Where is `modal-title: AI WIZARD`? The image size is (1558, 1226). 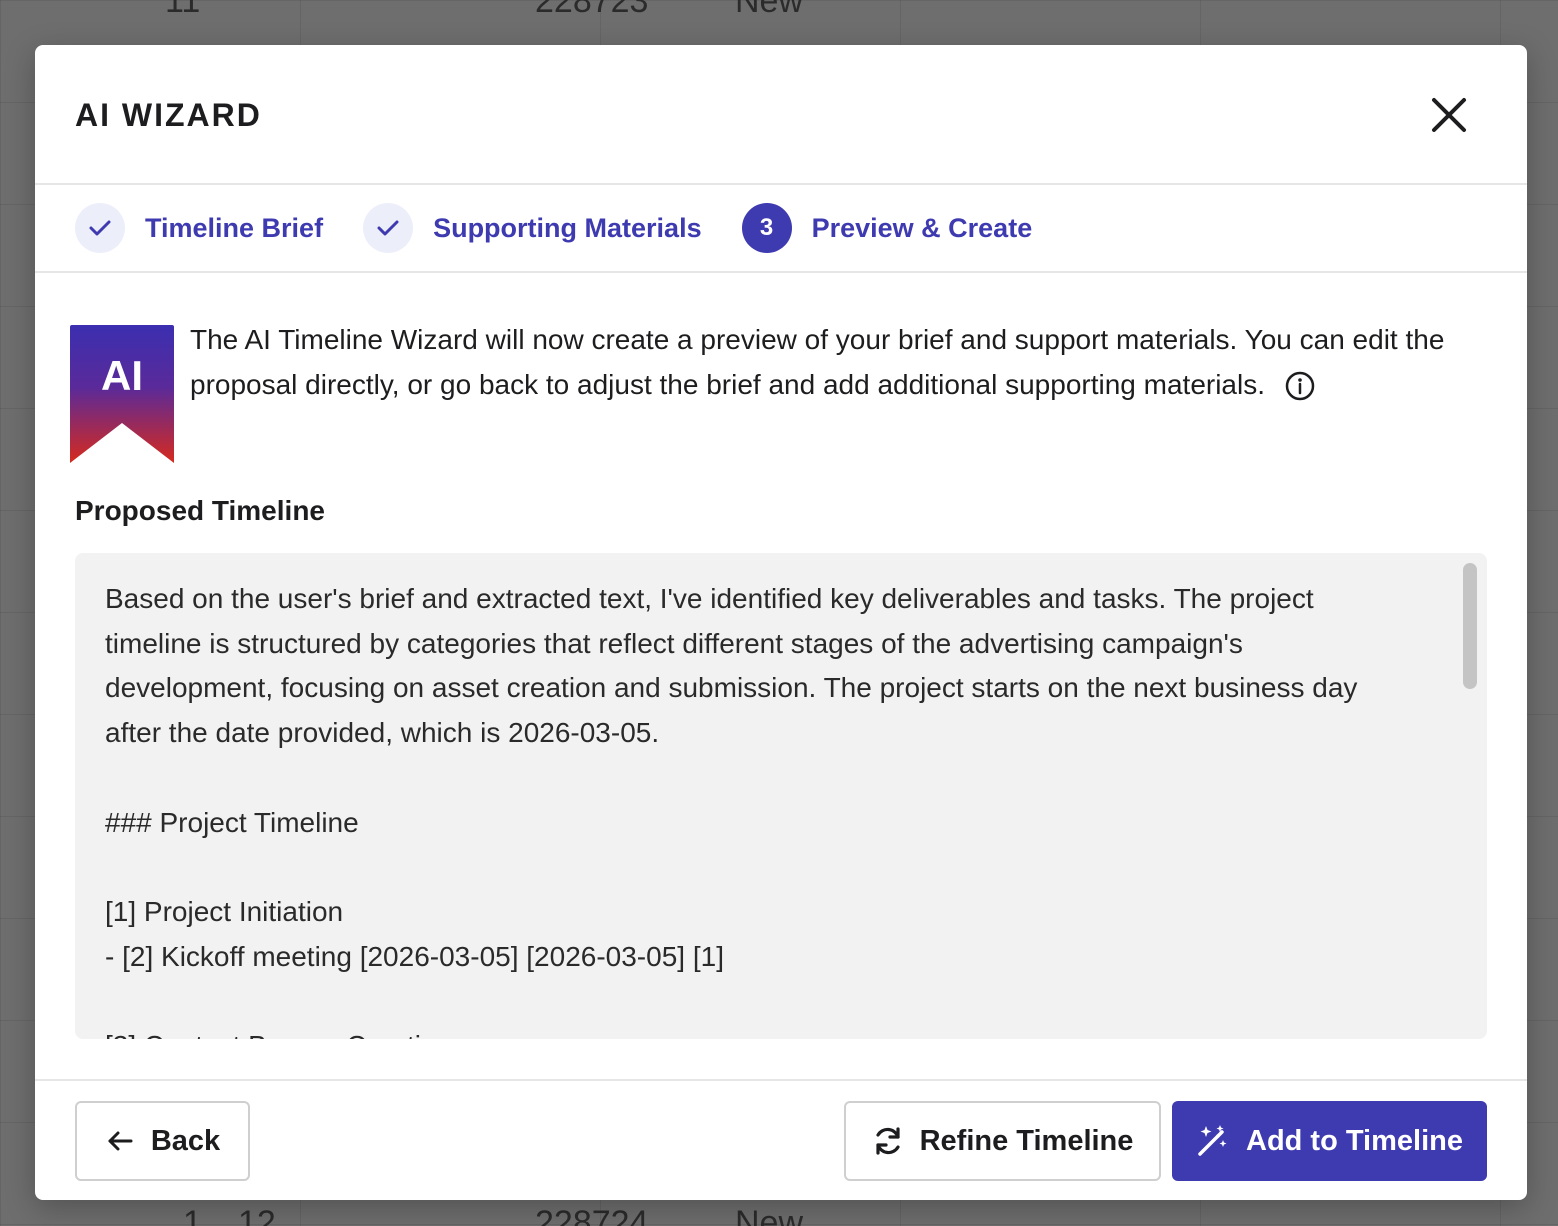 modal-title: AI WIZARD is located at coordinates (168, 115).